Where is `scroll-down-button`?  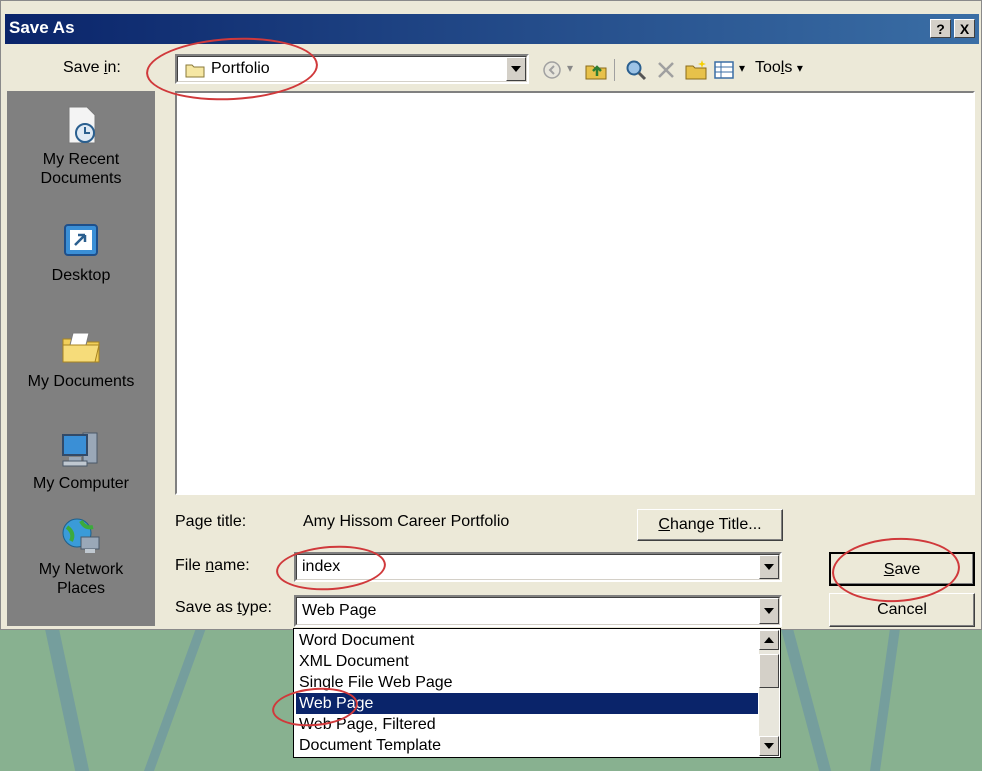 scroll-down-button is located at coordinates (769, 746).